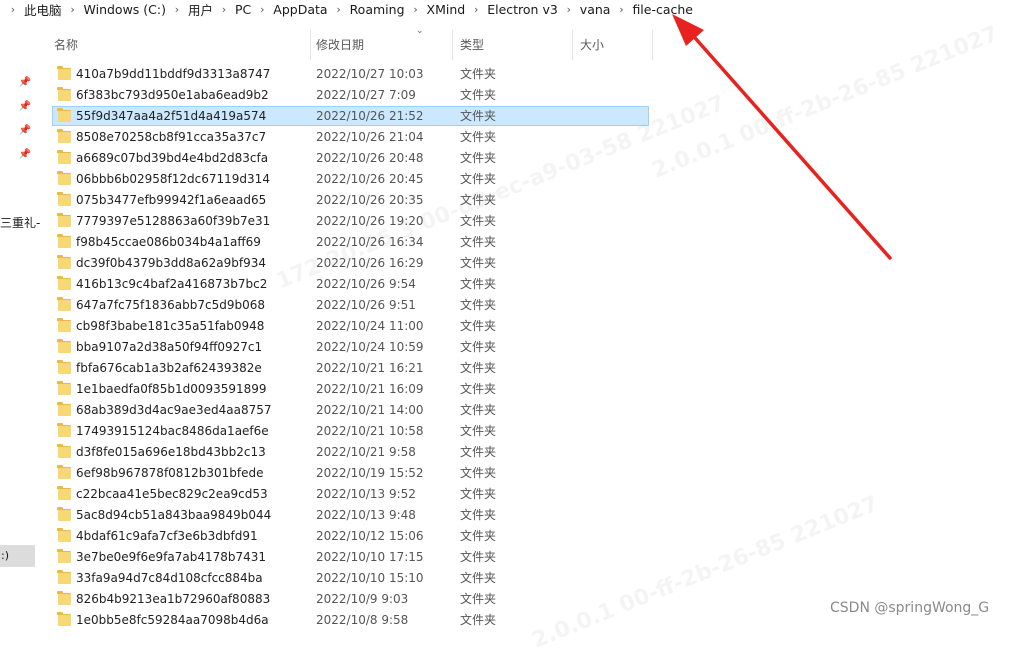 The height and width of the screenshot is (654, 1024). Describe the element at coordinates (366, 494) in the screenshot. I see `file-date: 2022/10/13 9:52` at that location.